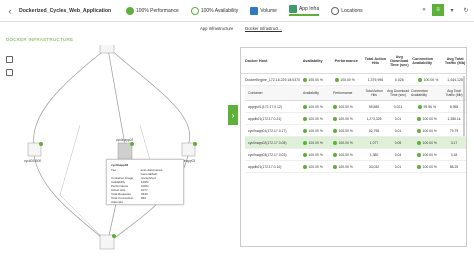  Describe the element at coordinates (151, 172) in the screenshot. I see `tooltip-value: auto-discovered-GeneralWeb` at that location.